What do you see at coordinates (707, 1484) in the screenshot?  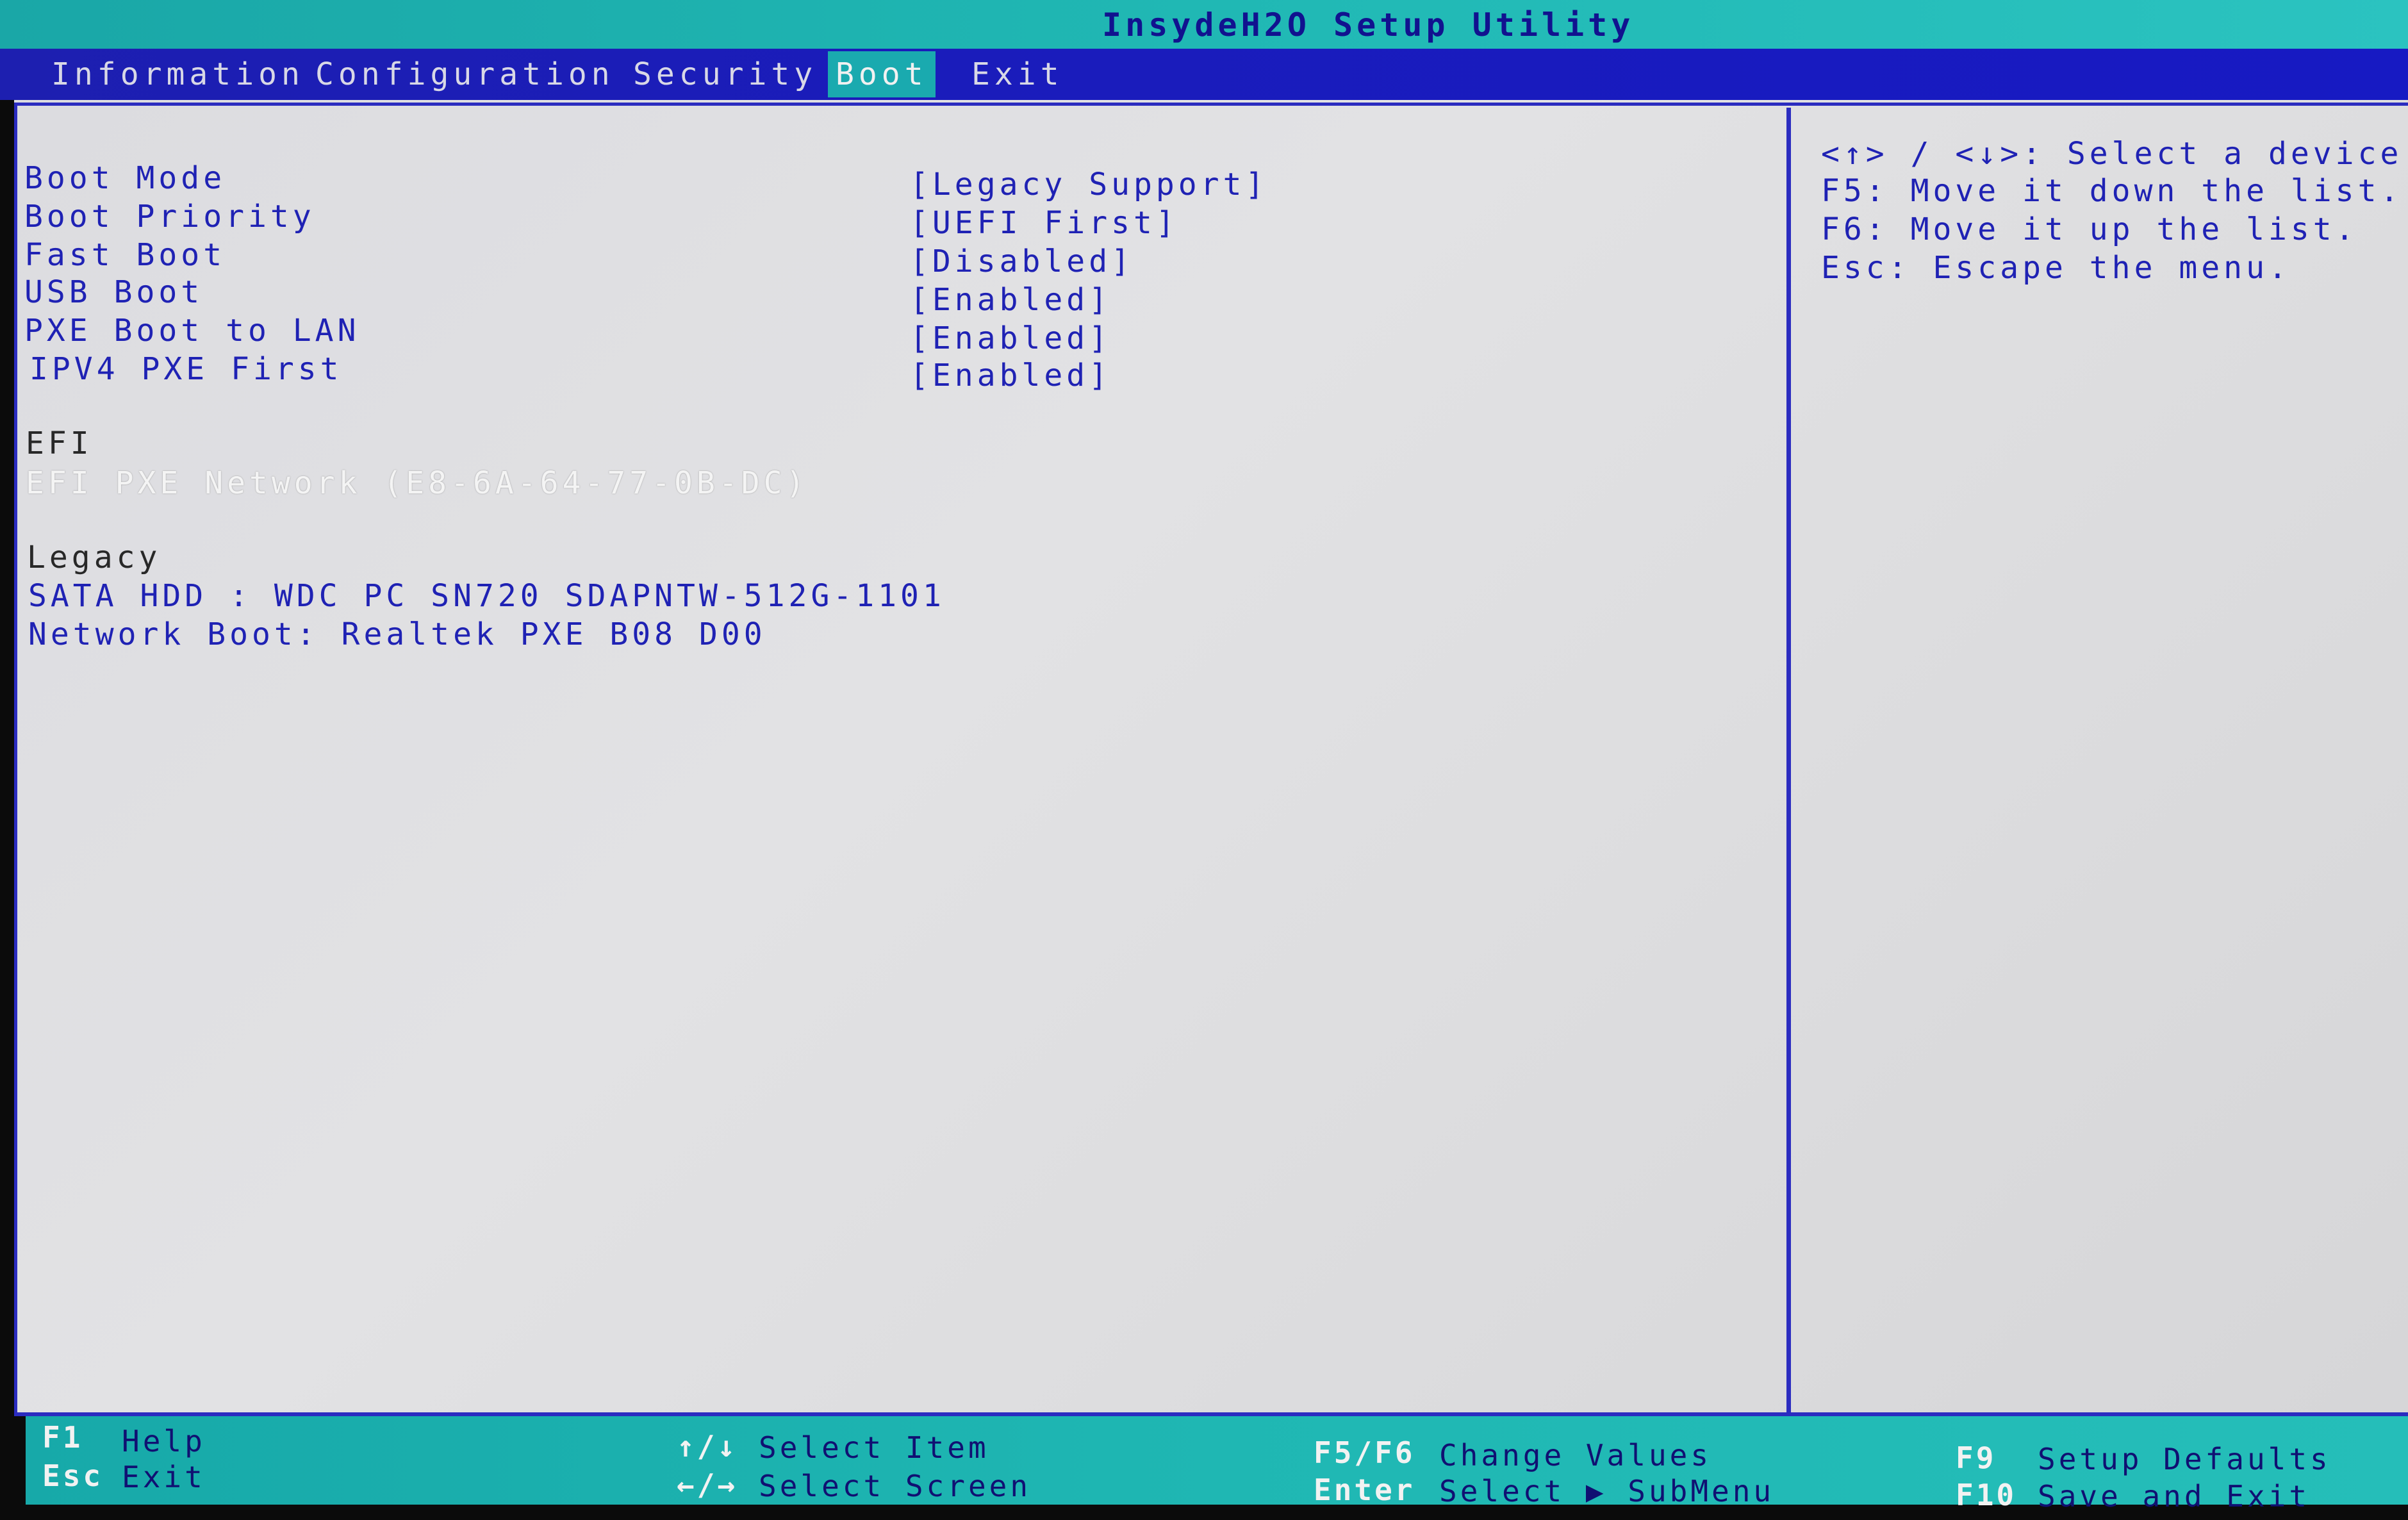 I see `footer-key-leftright: ←/→` at bounding box center [707, 1484].